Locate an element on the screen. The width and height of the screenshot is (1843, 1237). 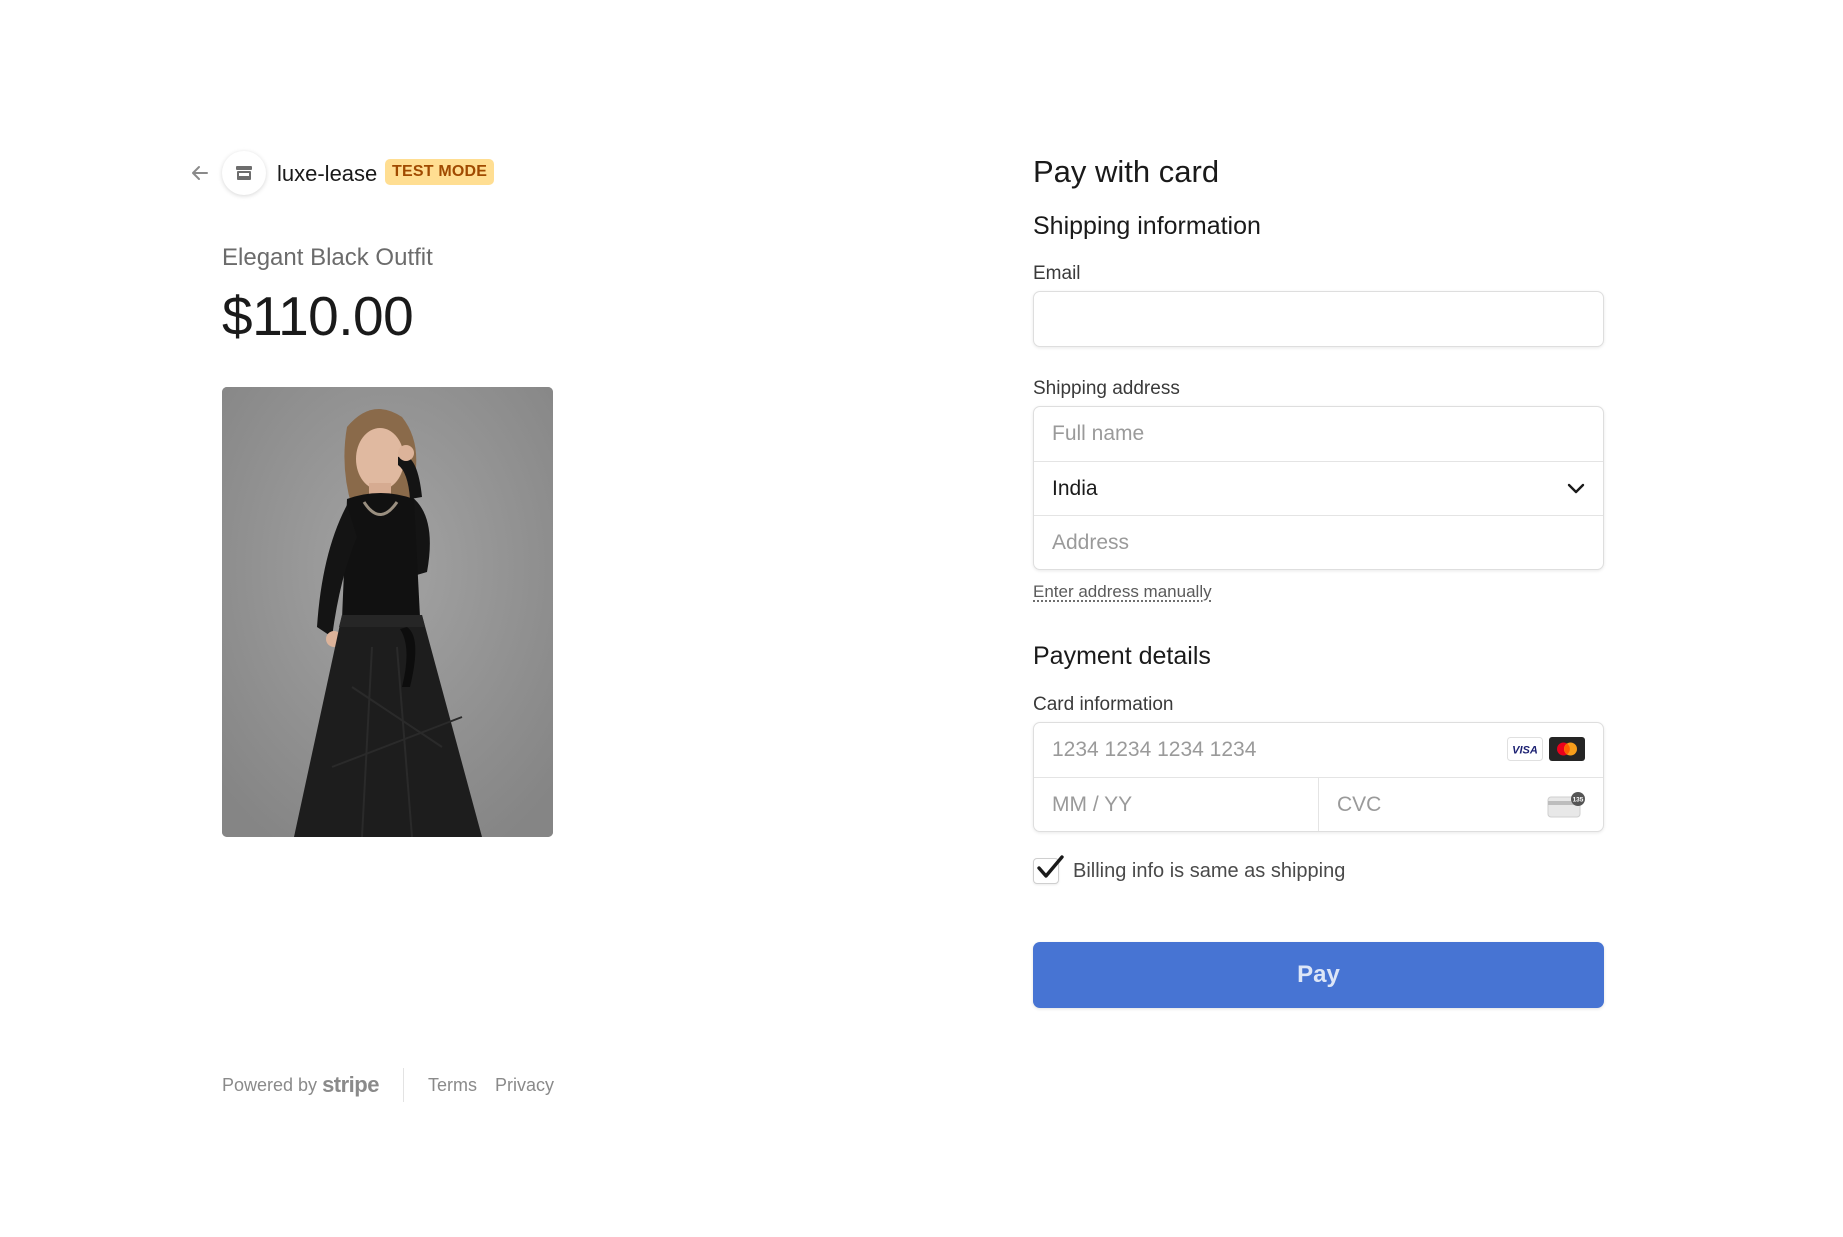
address-field: Address is located at coordinates (1318, 542).